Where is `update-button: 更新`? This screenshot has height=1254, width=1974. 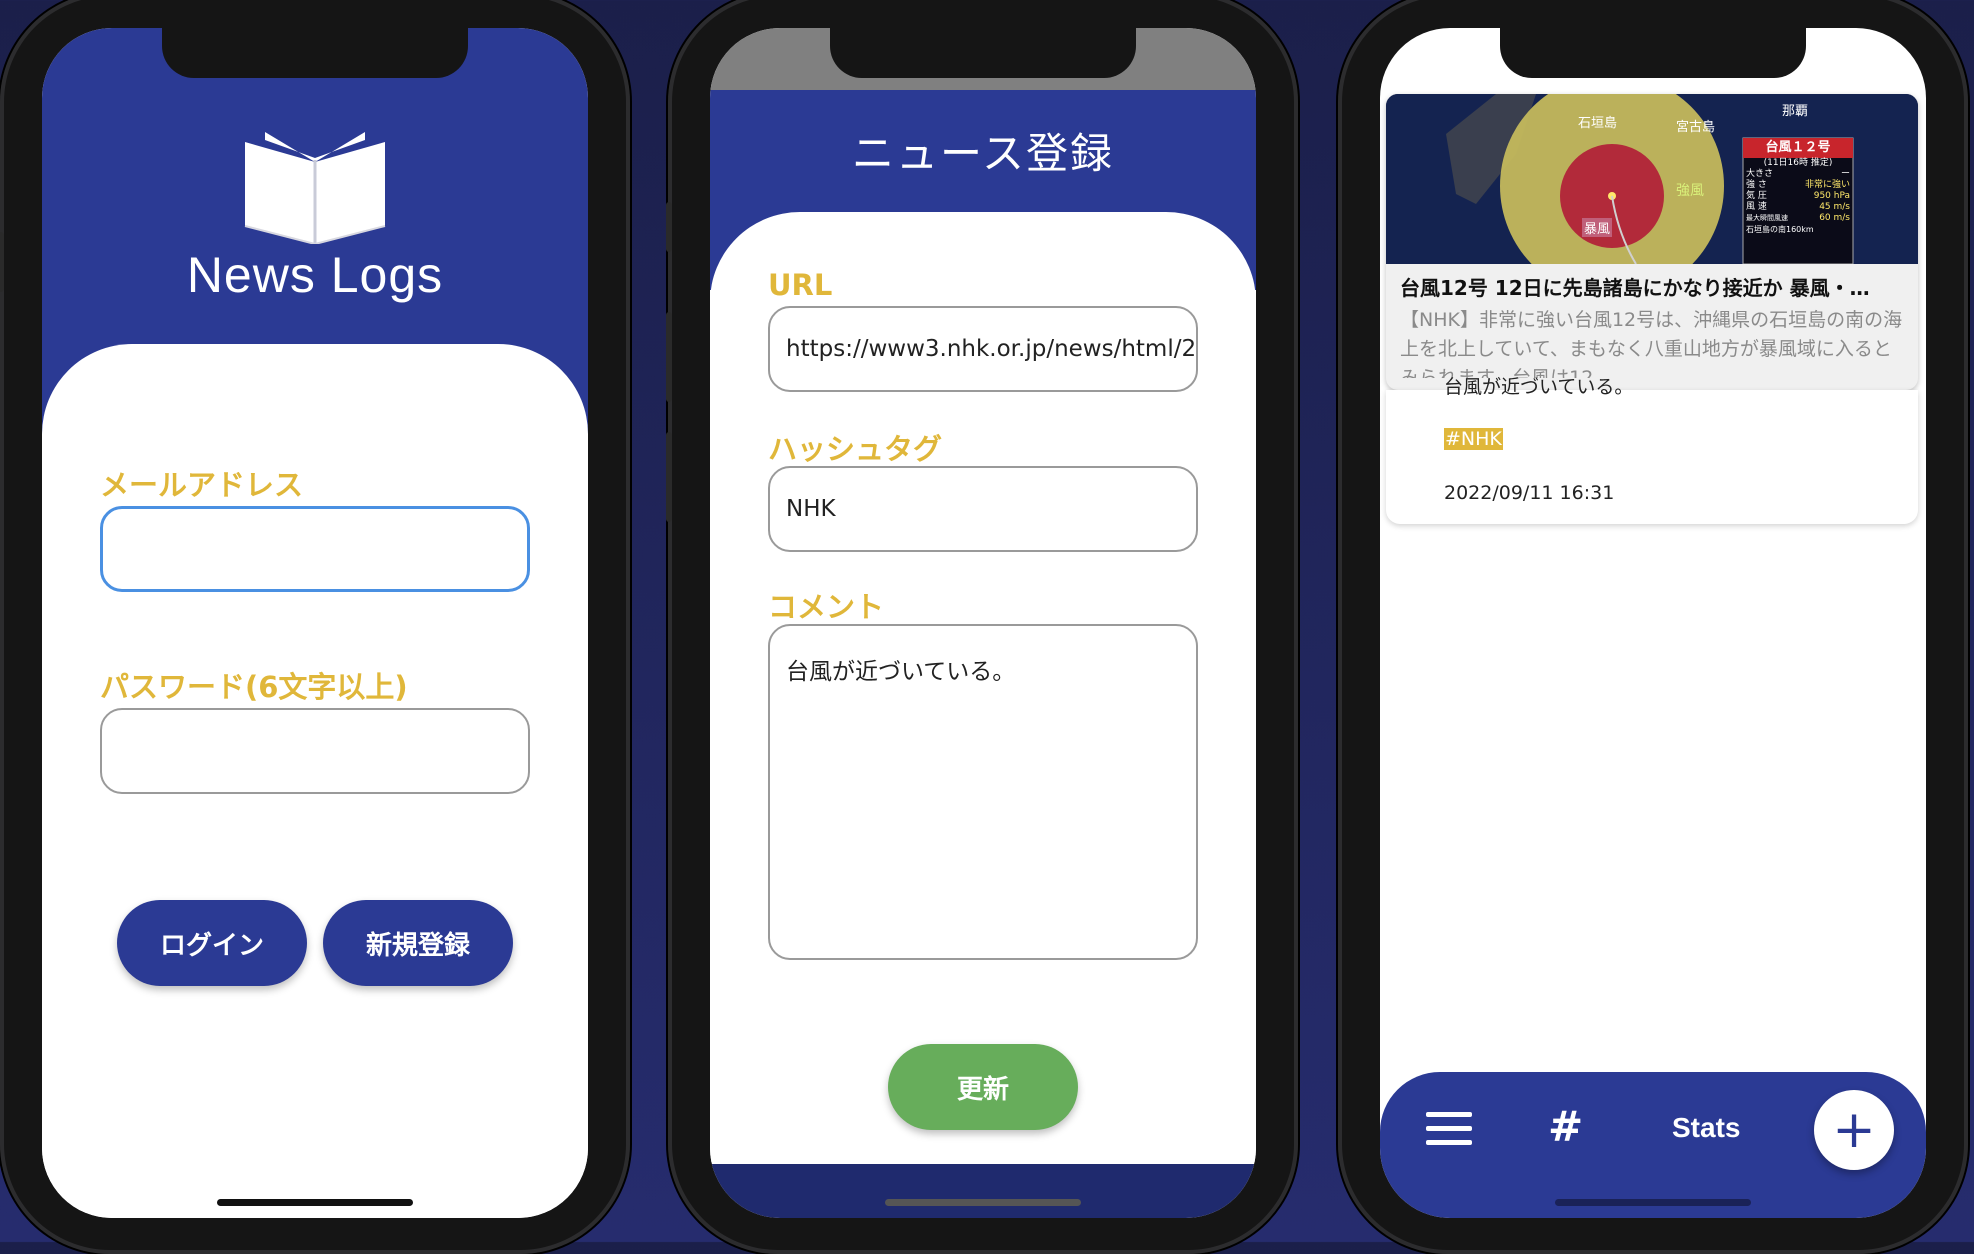
update-button: 更新 is located at coordinates (983, 1087).